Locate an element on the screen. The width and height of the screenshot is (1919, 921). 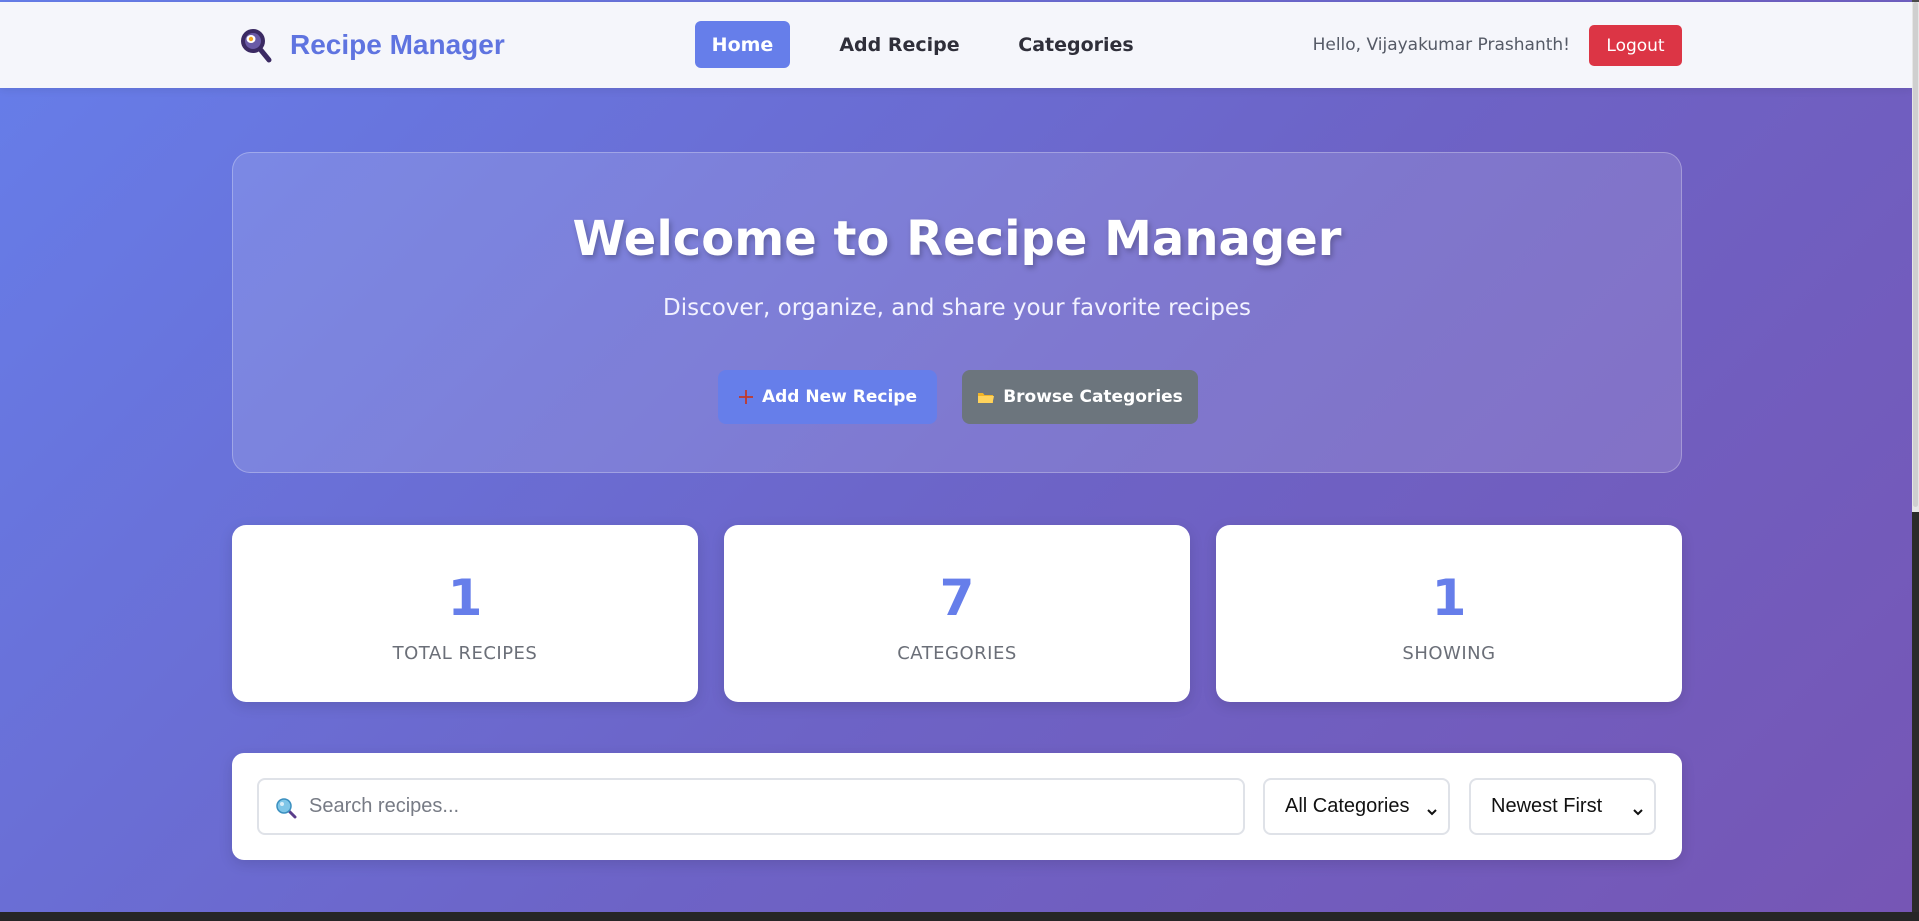
brand-name: Recipe Manager is located at coordinates (397, 44).